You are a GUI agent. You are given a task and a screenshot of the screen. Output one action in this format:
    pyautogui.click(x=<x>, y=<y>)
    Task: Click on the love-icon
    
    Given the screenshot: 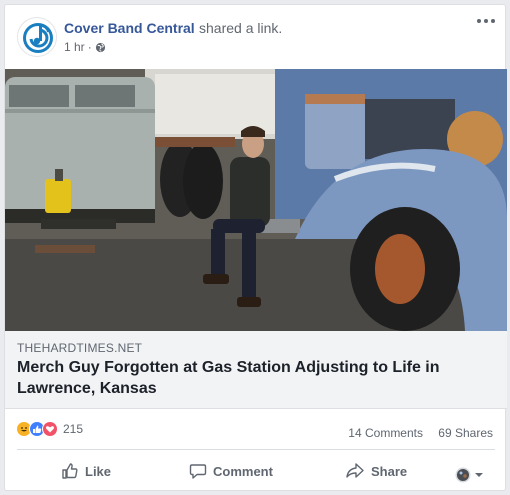 What is the action you would take?
    pyautogui.click(x=50, y=429)
    